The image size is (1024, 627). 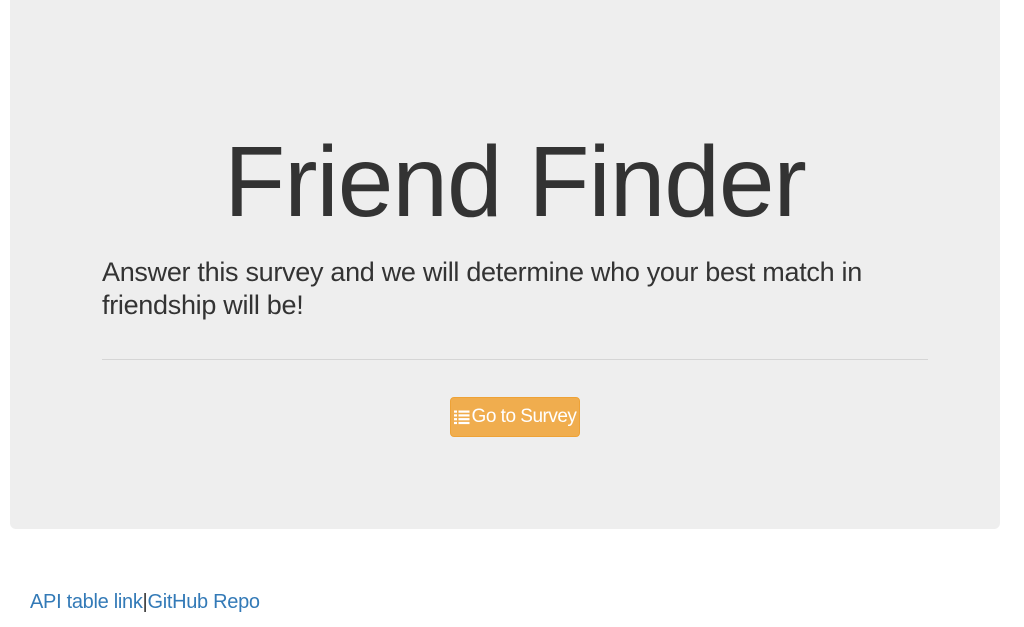 I want to click on go-to-survey-label: Go to Survey, so click(x=524, y=416).